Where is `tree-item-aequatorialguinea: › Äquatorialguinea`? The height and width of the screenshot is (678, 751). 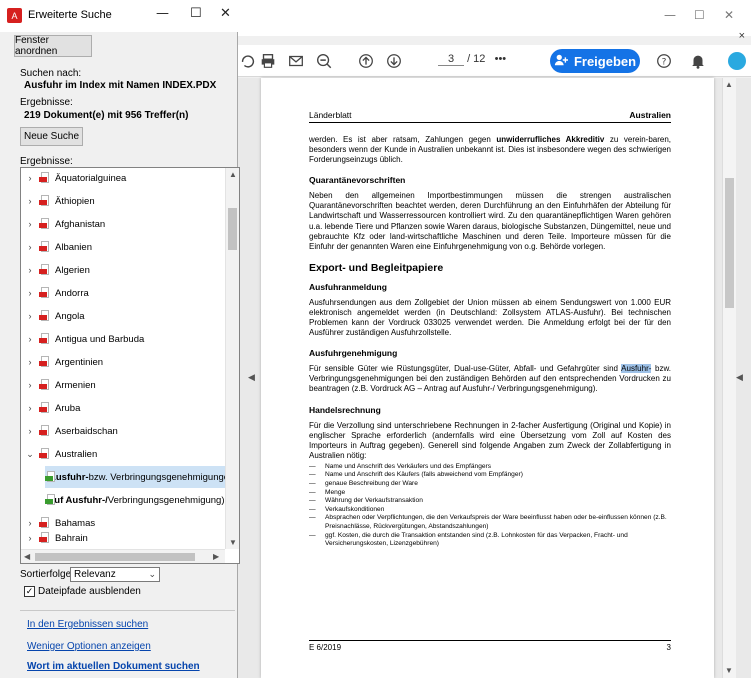
tree-item-aequatorialguinea: › Äquatorialguinea is located at coordinates (123, 178).